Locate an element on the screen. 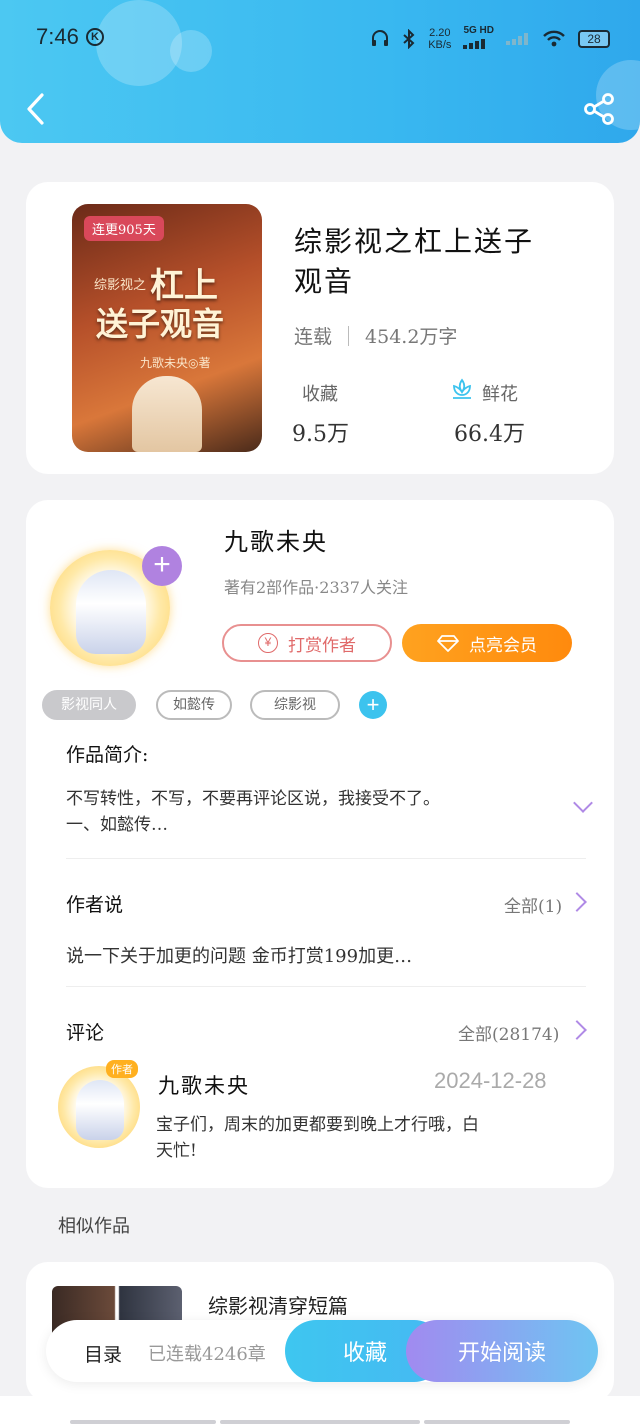 The width and height of the screenshot is (640, 1427). word-count: 454.2万字 is located at coordinates (411, 337).